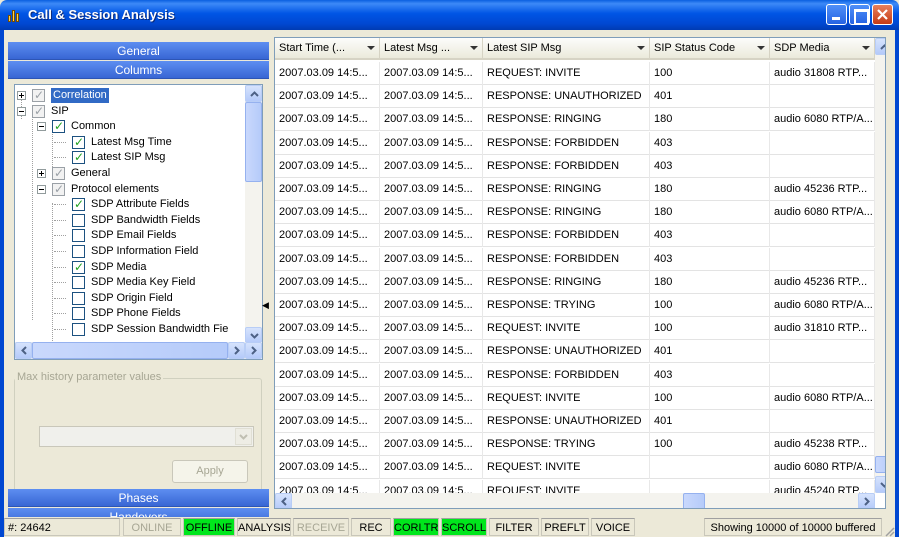  Describe the element at coordinates (210, 471) in the screenshot. I see `apply-button: Apply` at that location.